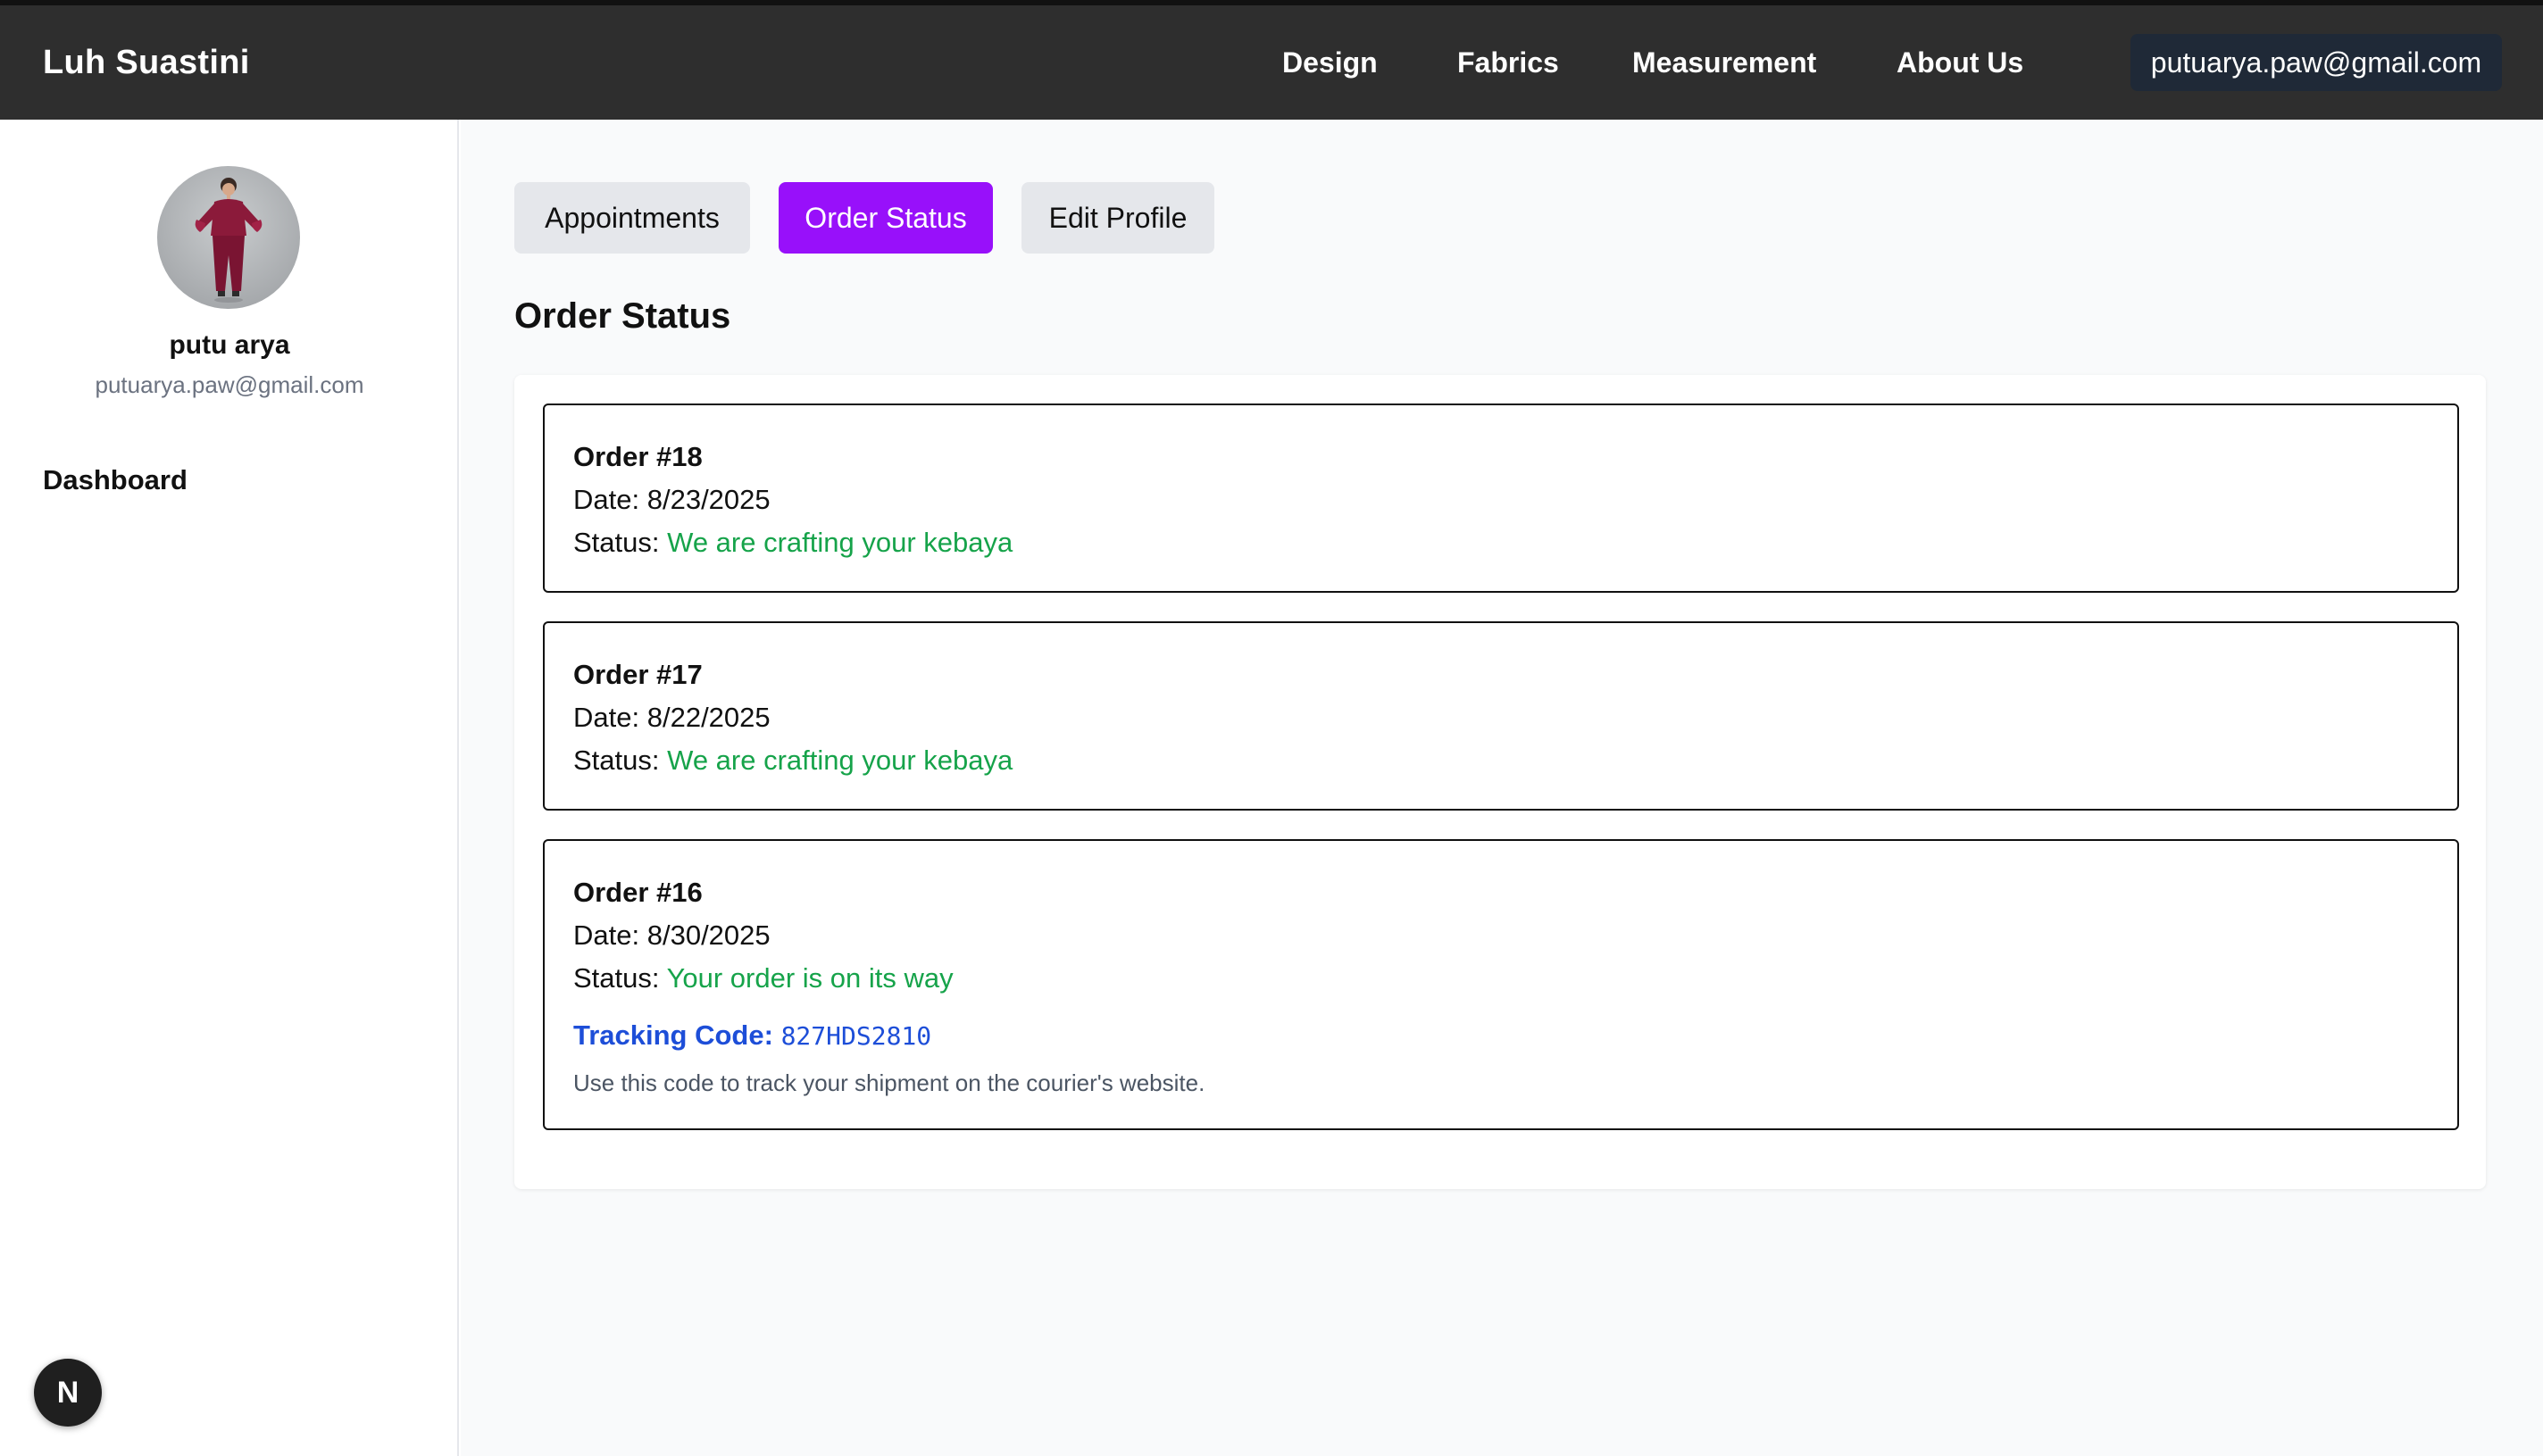  I want to click on tracking-code-value: 827HDS2810, so click(856, 1036).